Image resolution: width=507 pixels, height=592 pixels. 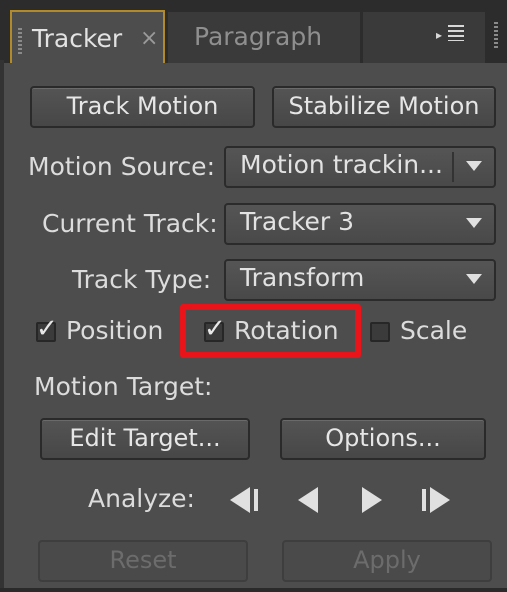 What do you see at coordinates (115, 330) in the screenshot?
I see `position-checkbox-label: Position` at bounding box center [115, 330].